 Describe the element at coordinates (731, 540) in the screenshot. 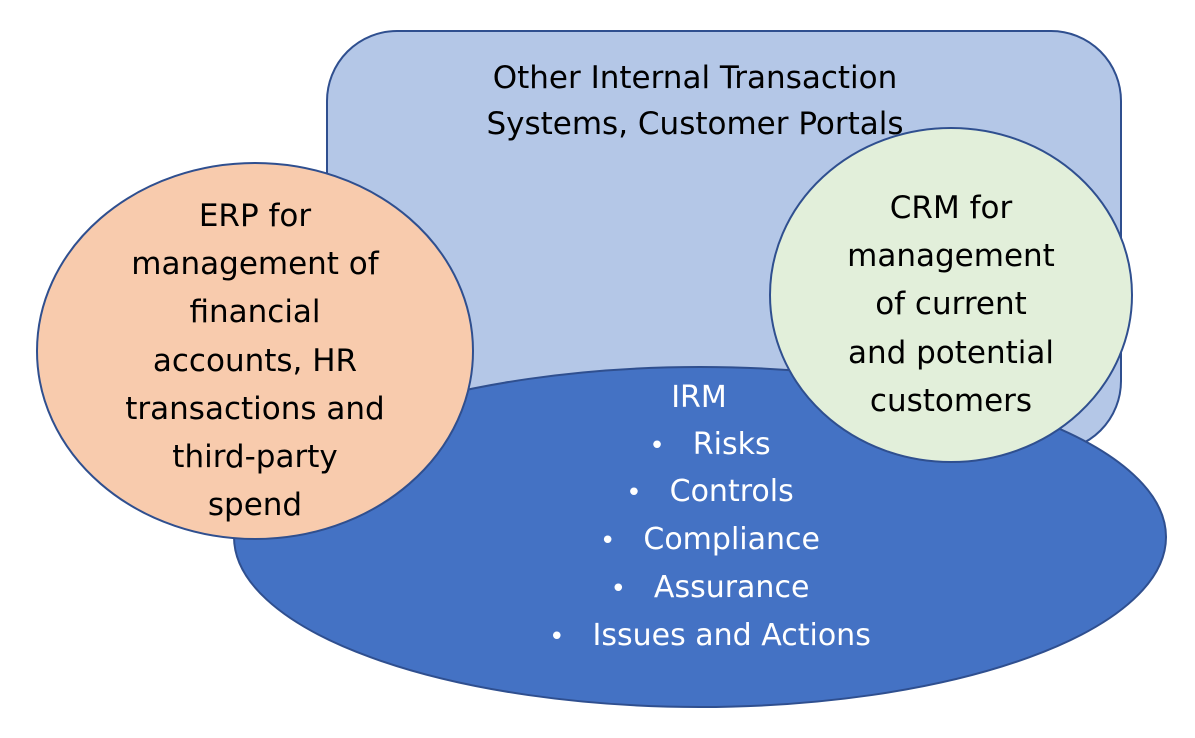

I see `irm-item-label: Compliance` at that location.